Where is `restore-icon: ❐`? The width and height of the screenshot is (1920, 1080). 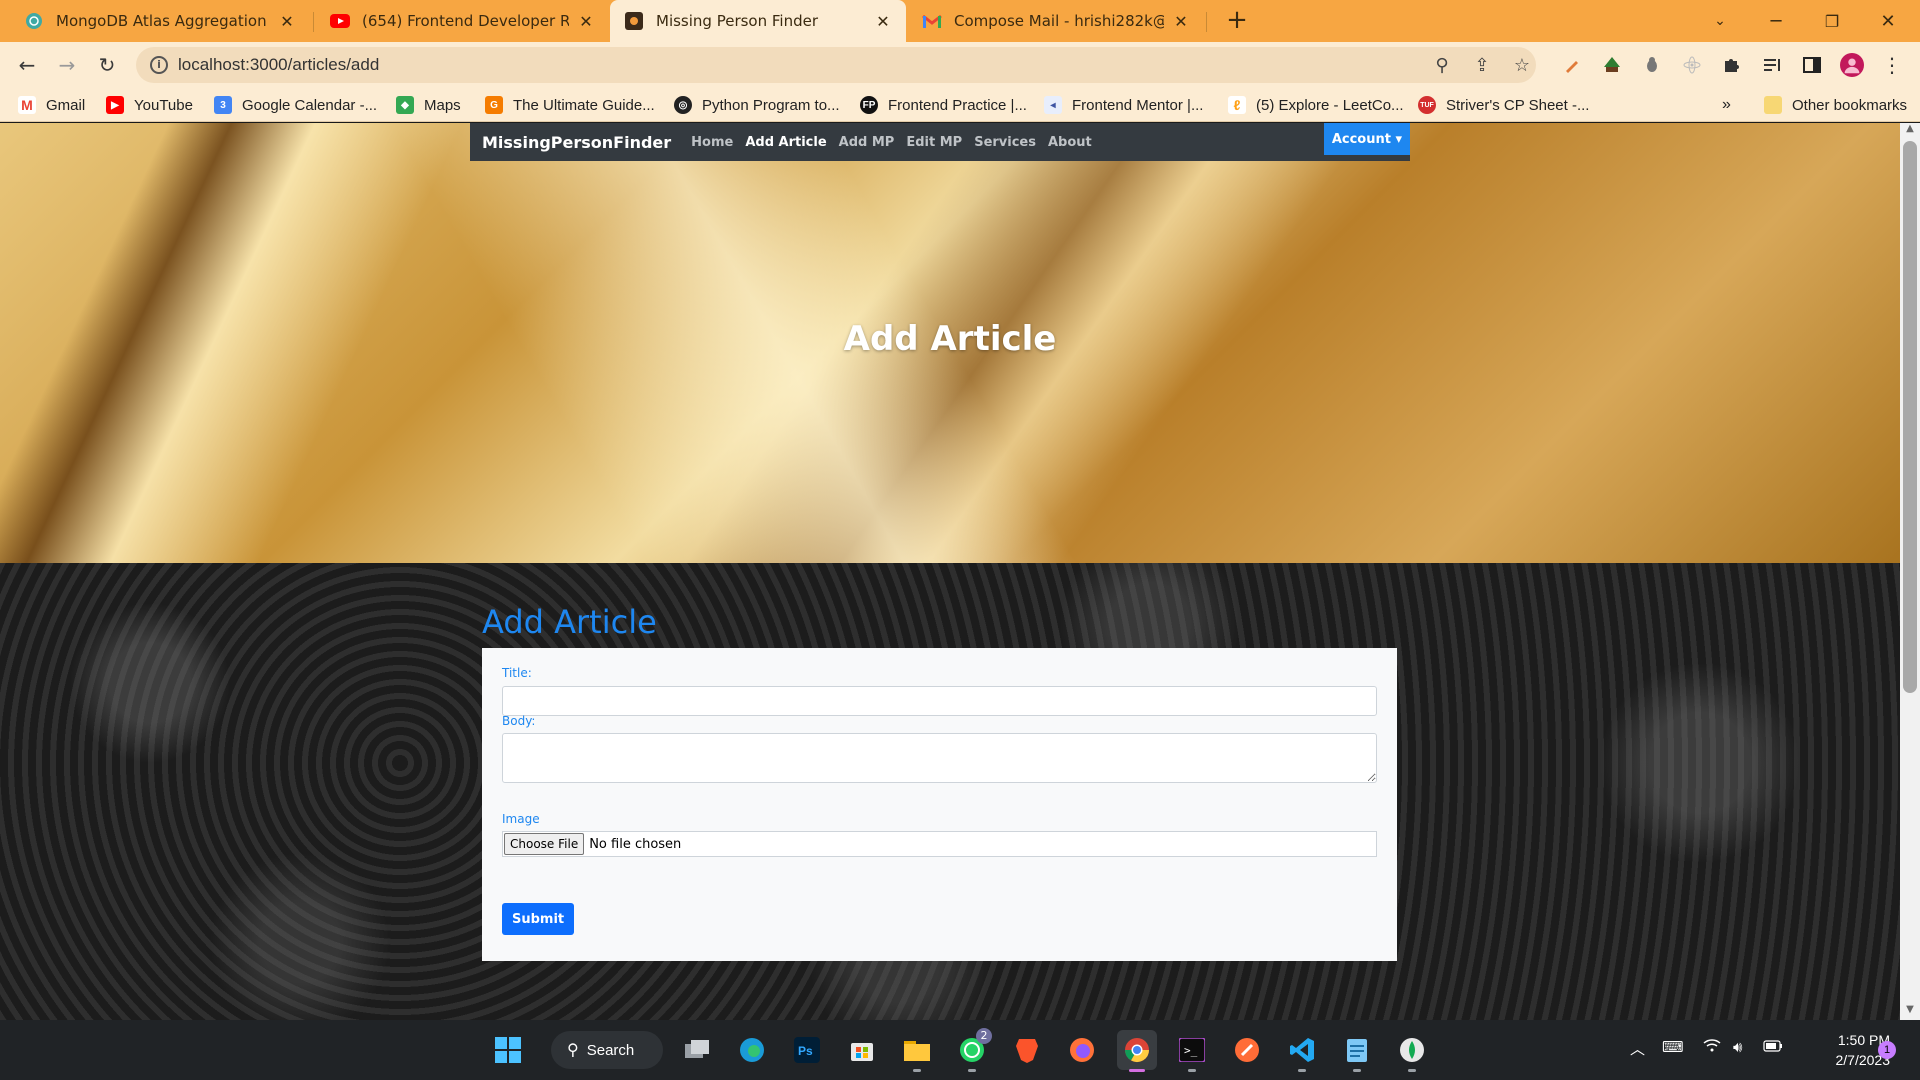 restore-icon: ❐ is located at coordinates (1832, 21).